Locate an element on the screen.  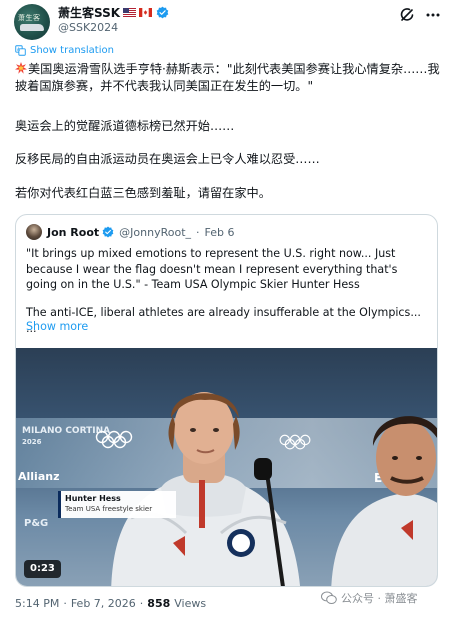
watermark-text: 公众号 · 萧盛客 is located at coordinates (379, 598).